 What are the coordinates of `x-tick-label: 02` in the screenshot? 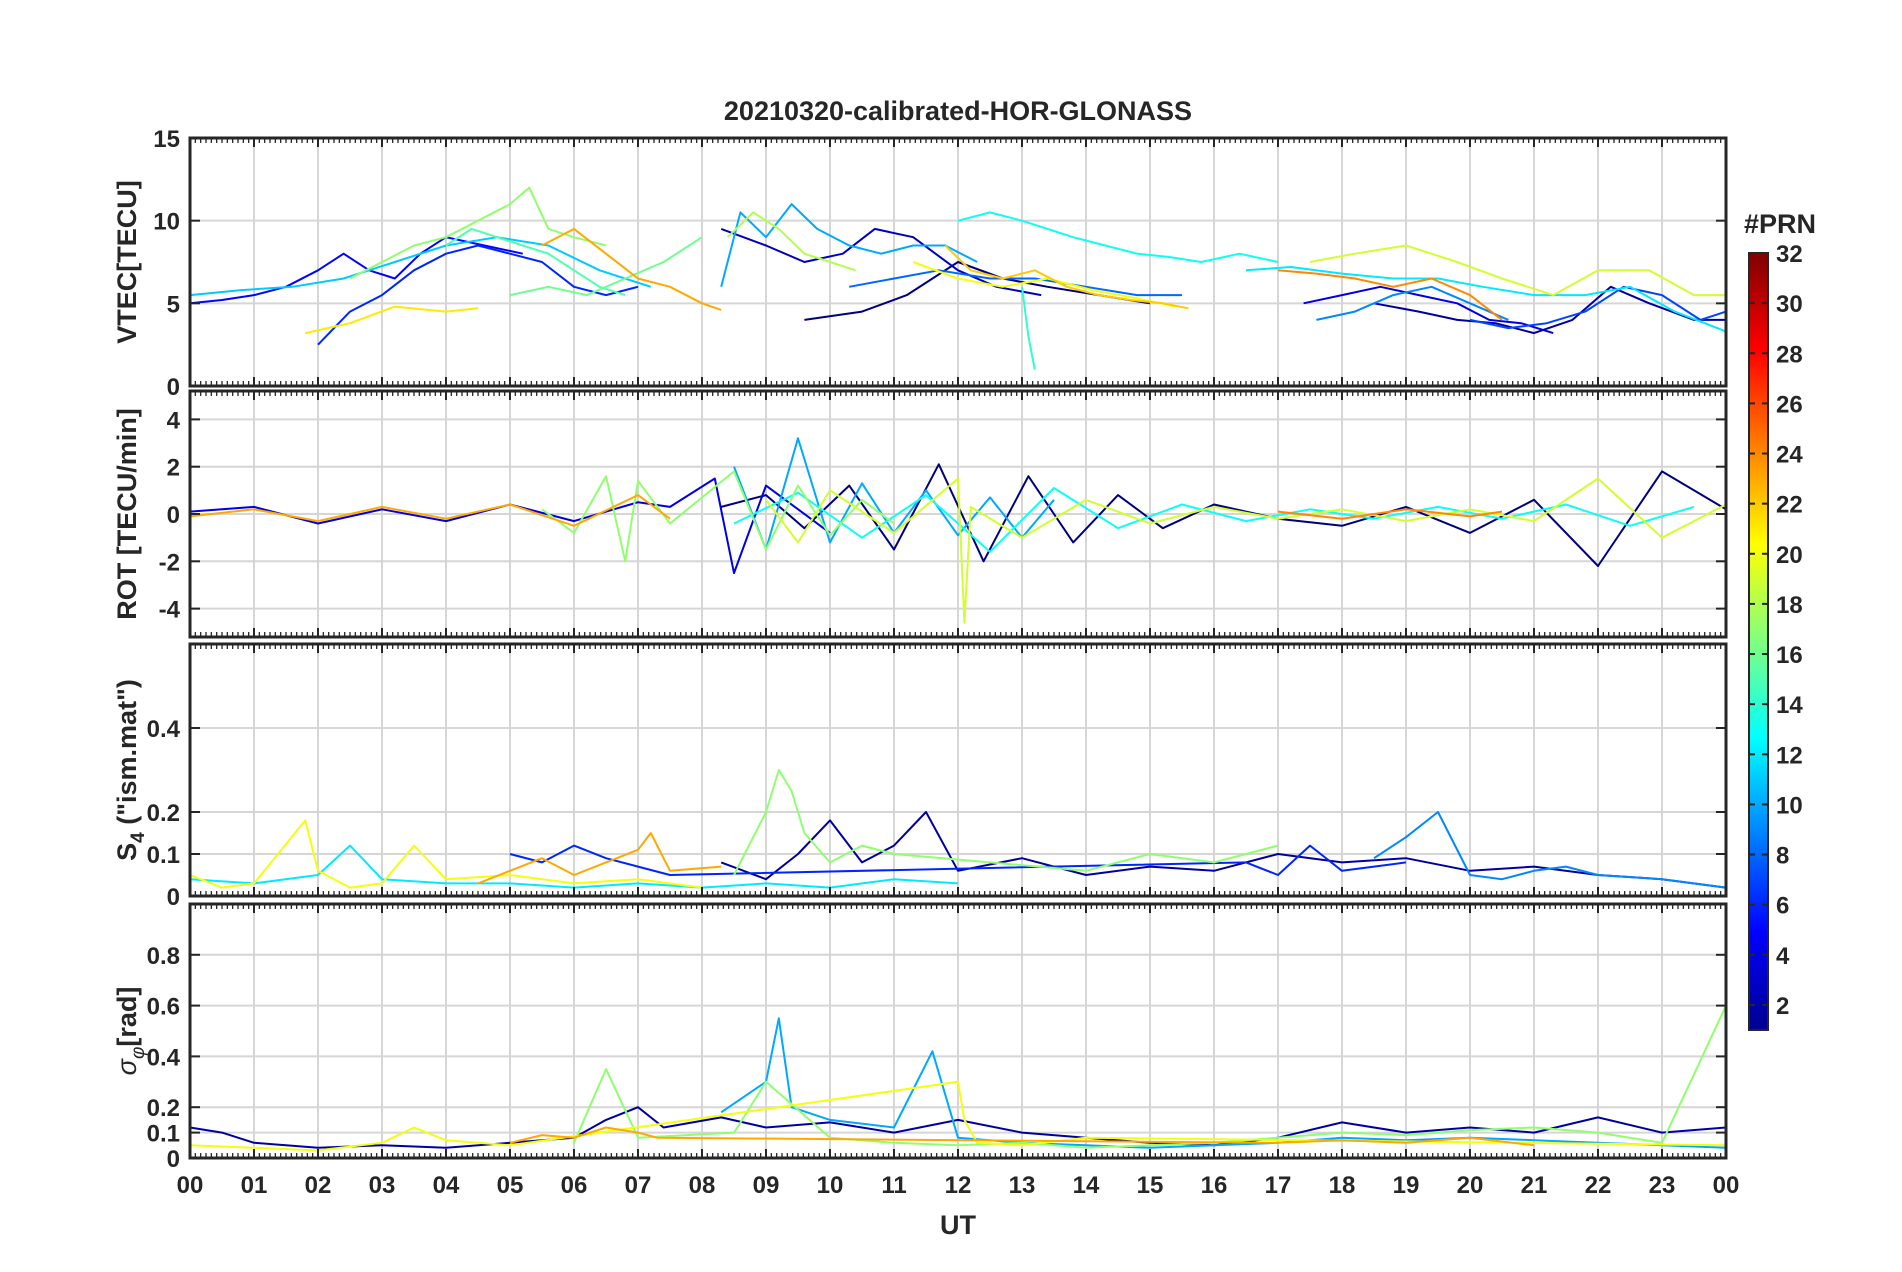 It's located at (318, 1185).